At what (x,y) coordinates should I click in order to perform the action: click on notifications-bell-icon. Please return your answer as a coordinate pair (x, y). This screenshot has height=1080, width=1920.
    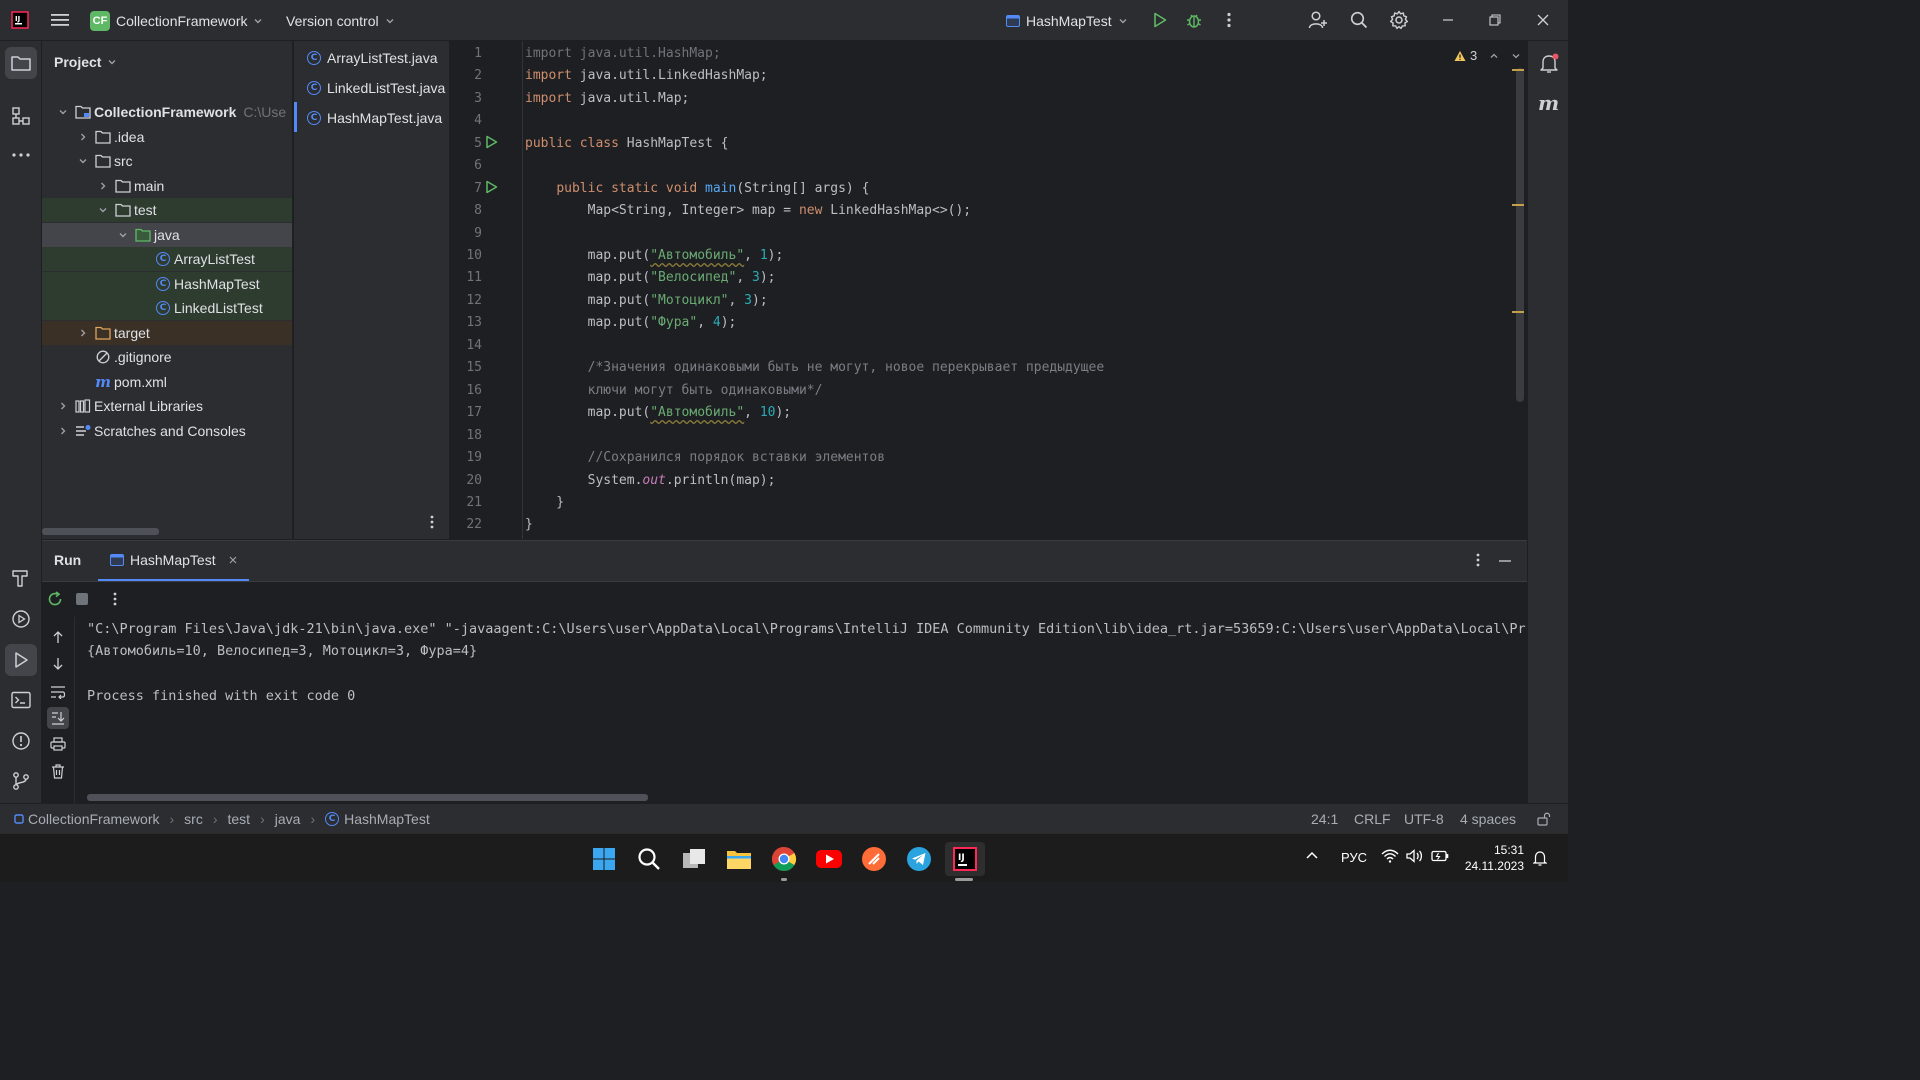
    Looking at the image, I should click on (1549, 63).